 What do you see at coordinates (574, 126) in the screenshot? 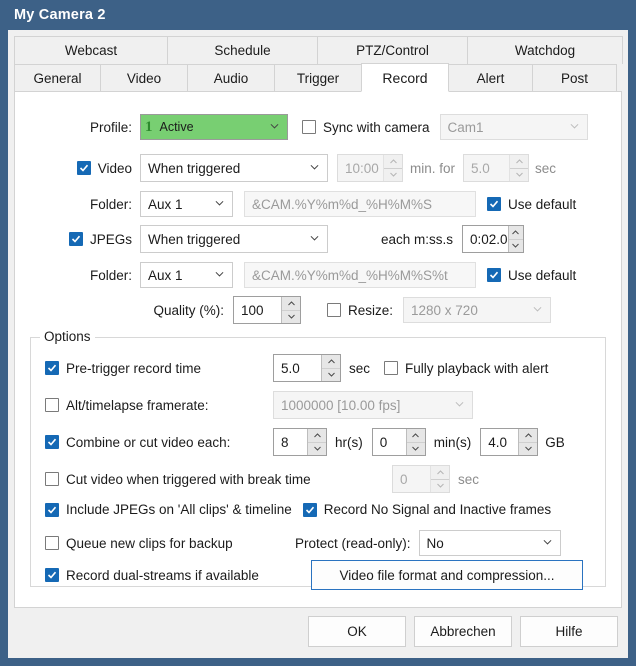
I see `chevron-down-icon` at bounding box center [574, 126].